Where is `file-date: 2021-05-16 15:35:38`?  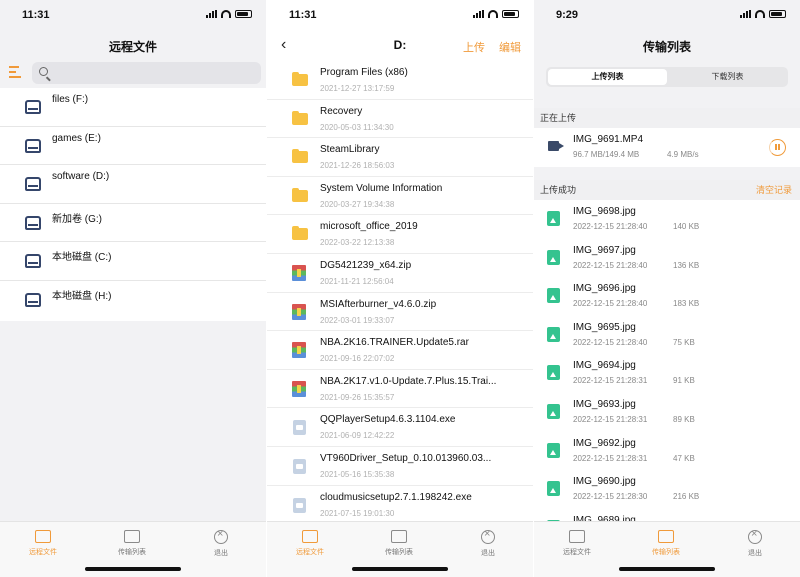
file-date: 2021-05-16 15:35:38 is located at coordinates (357, 474).